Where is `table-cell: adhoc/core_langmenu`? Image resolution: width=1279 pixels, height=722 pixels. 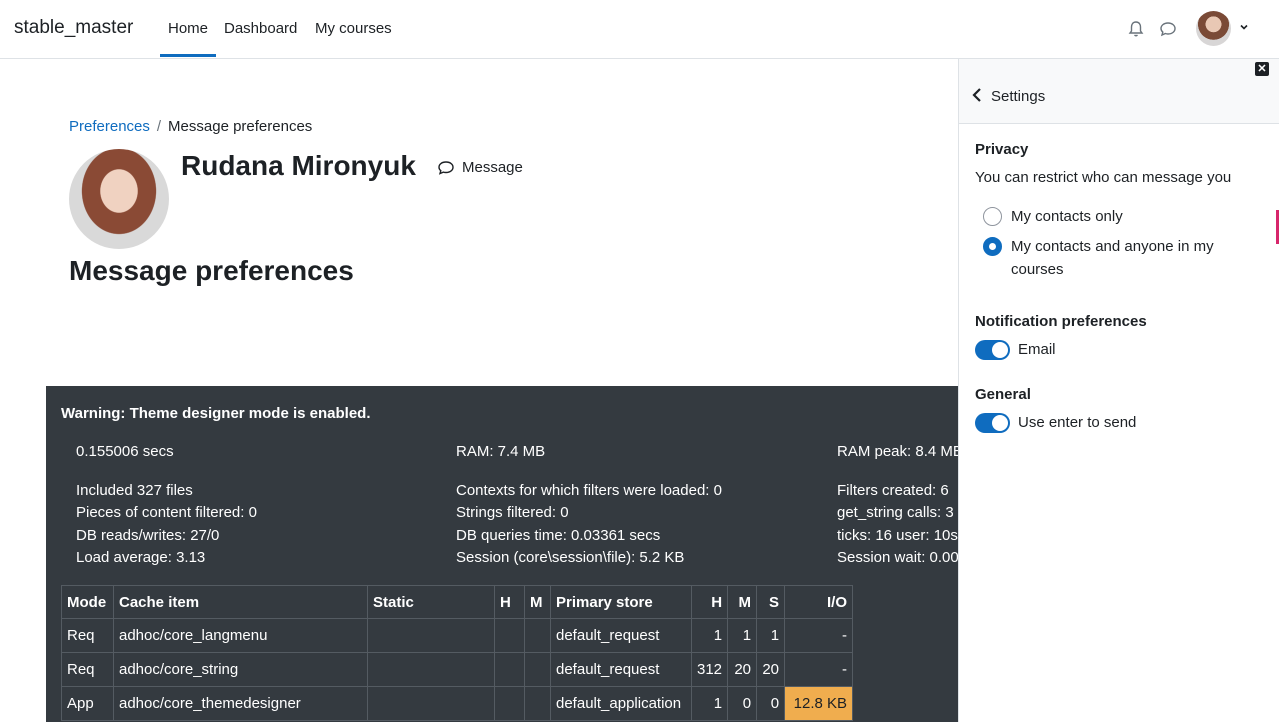 table-cell: adhoc/core_langmenu is located at coordinates (240, 635).